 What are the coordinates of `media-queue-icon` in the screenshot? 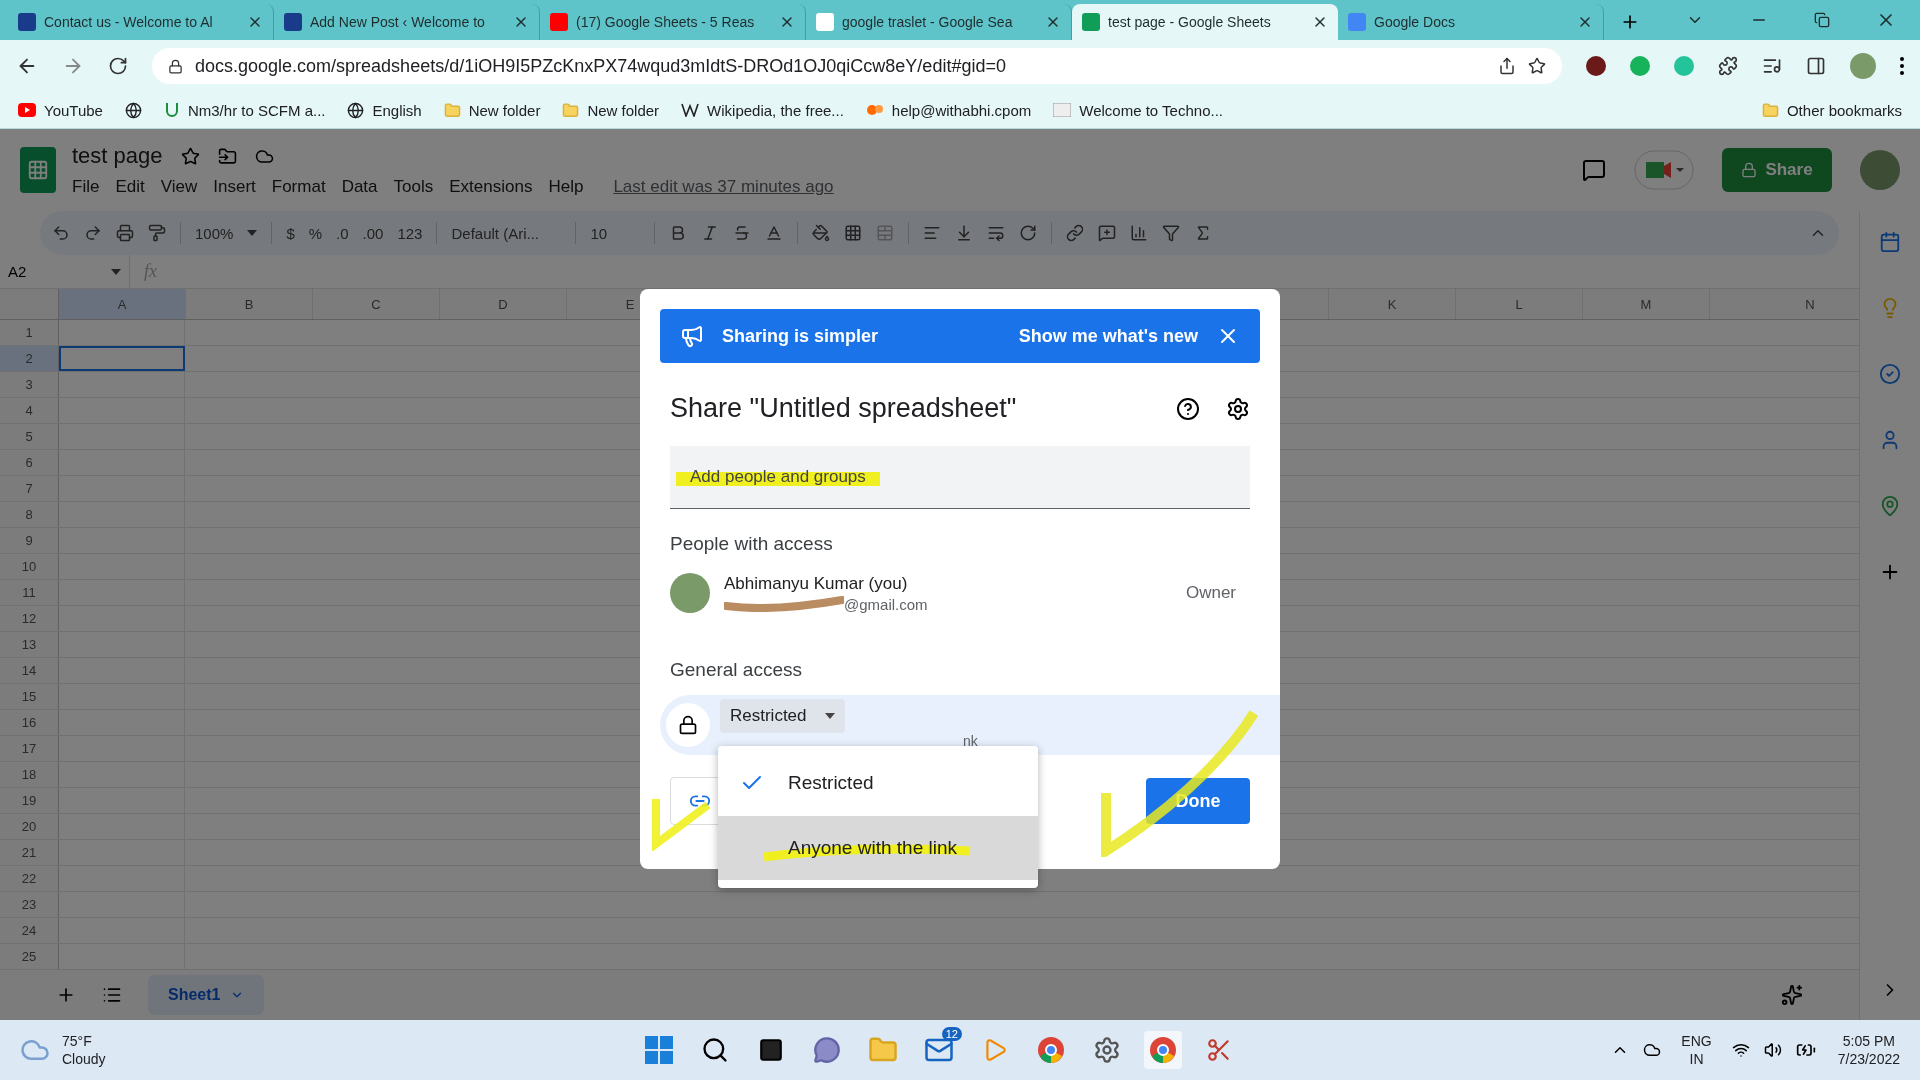 It's located at (1772, 66).